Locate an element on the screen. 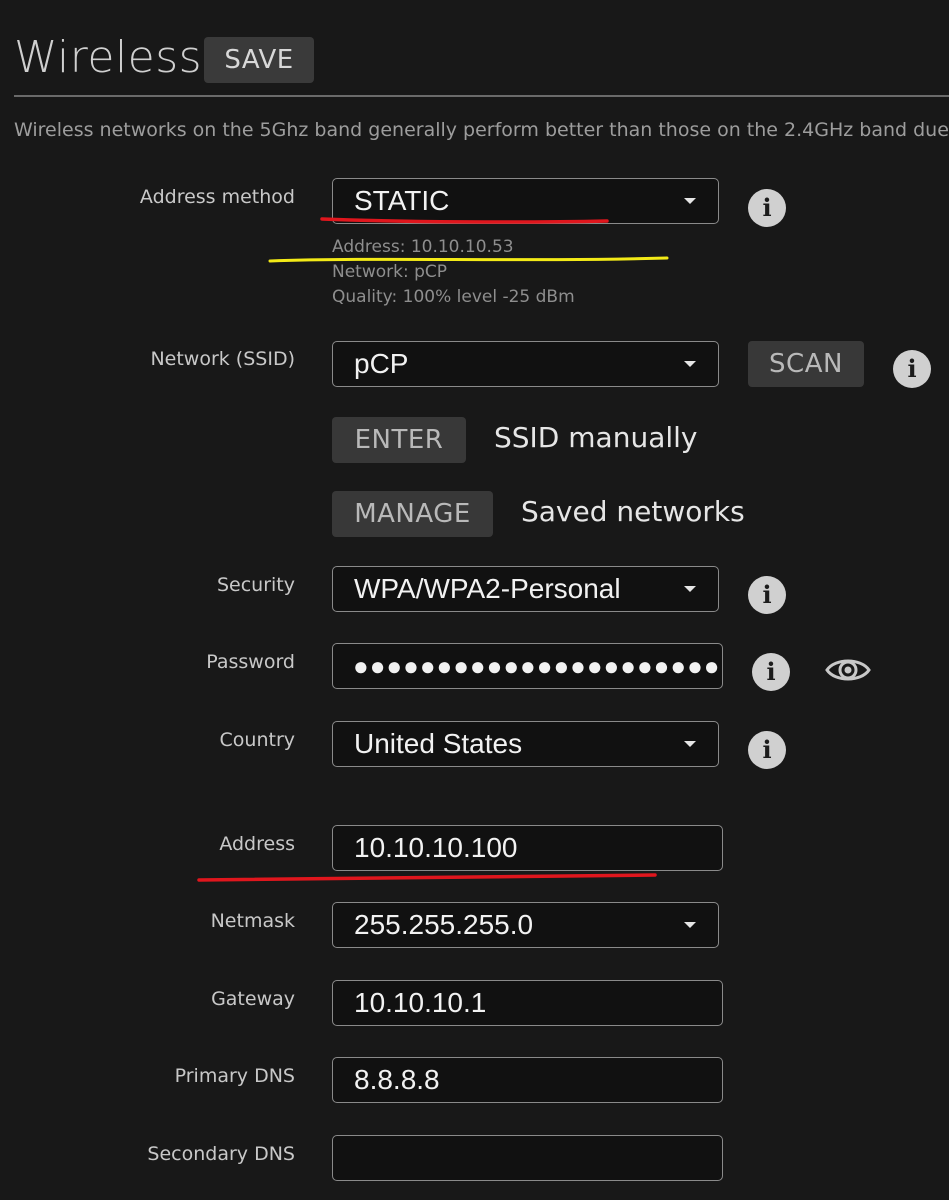 The image size is (949, 1200). country-select: United States is located at coordinates (525, 744).